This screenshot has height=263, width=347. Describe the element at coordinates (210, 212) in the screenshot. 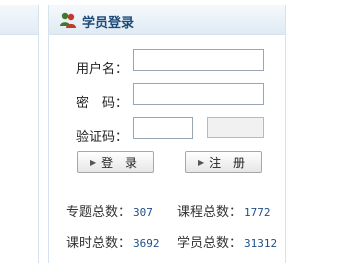

I see `stat-courses-label: 课程总数：` at that location.